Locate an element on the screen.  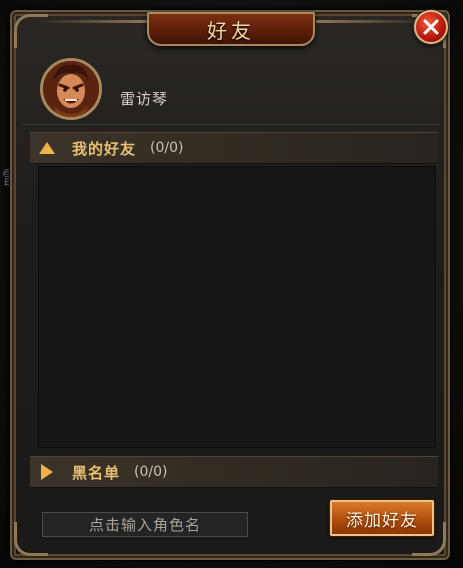
warrior-portrait-avatar is located at coordinates (71, 89).